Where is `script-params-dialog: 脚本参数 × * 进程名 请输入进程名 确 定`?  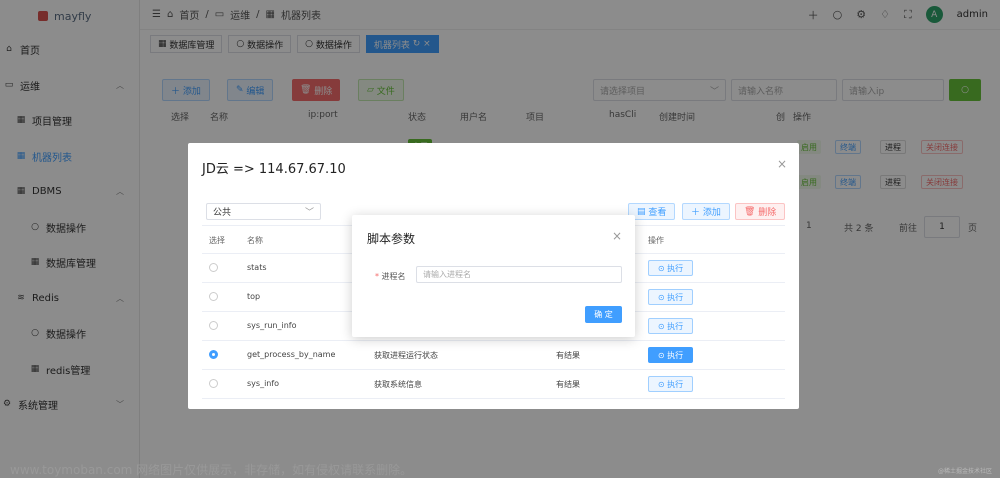
script-params-dialog: 脚本参数 × * 进程名 请输入进程名 确 定 is located at coordinates (493, 276).